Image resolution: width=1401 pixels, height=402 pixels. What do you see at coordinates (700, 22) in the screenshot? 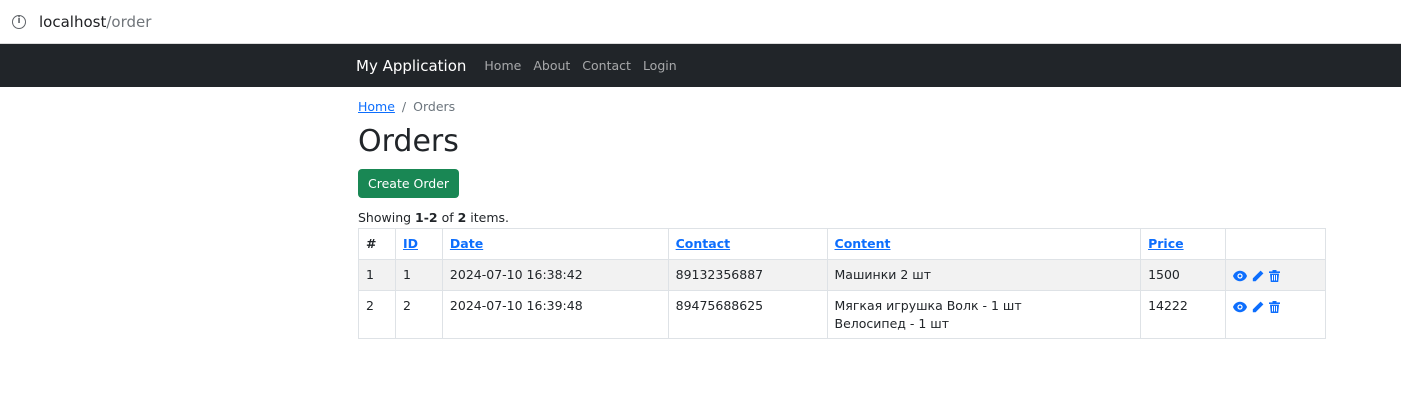
I see `browser-address-bar: i localhost/order` at bounding box center [700, 22].